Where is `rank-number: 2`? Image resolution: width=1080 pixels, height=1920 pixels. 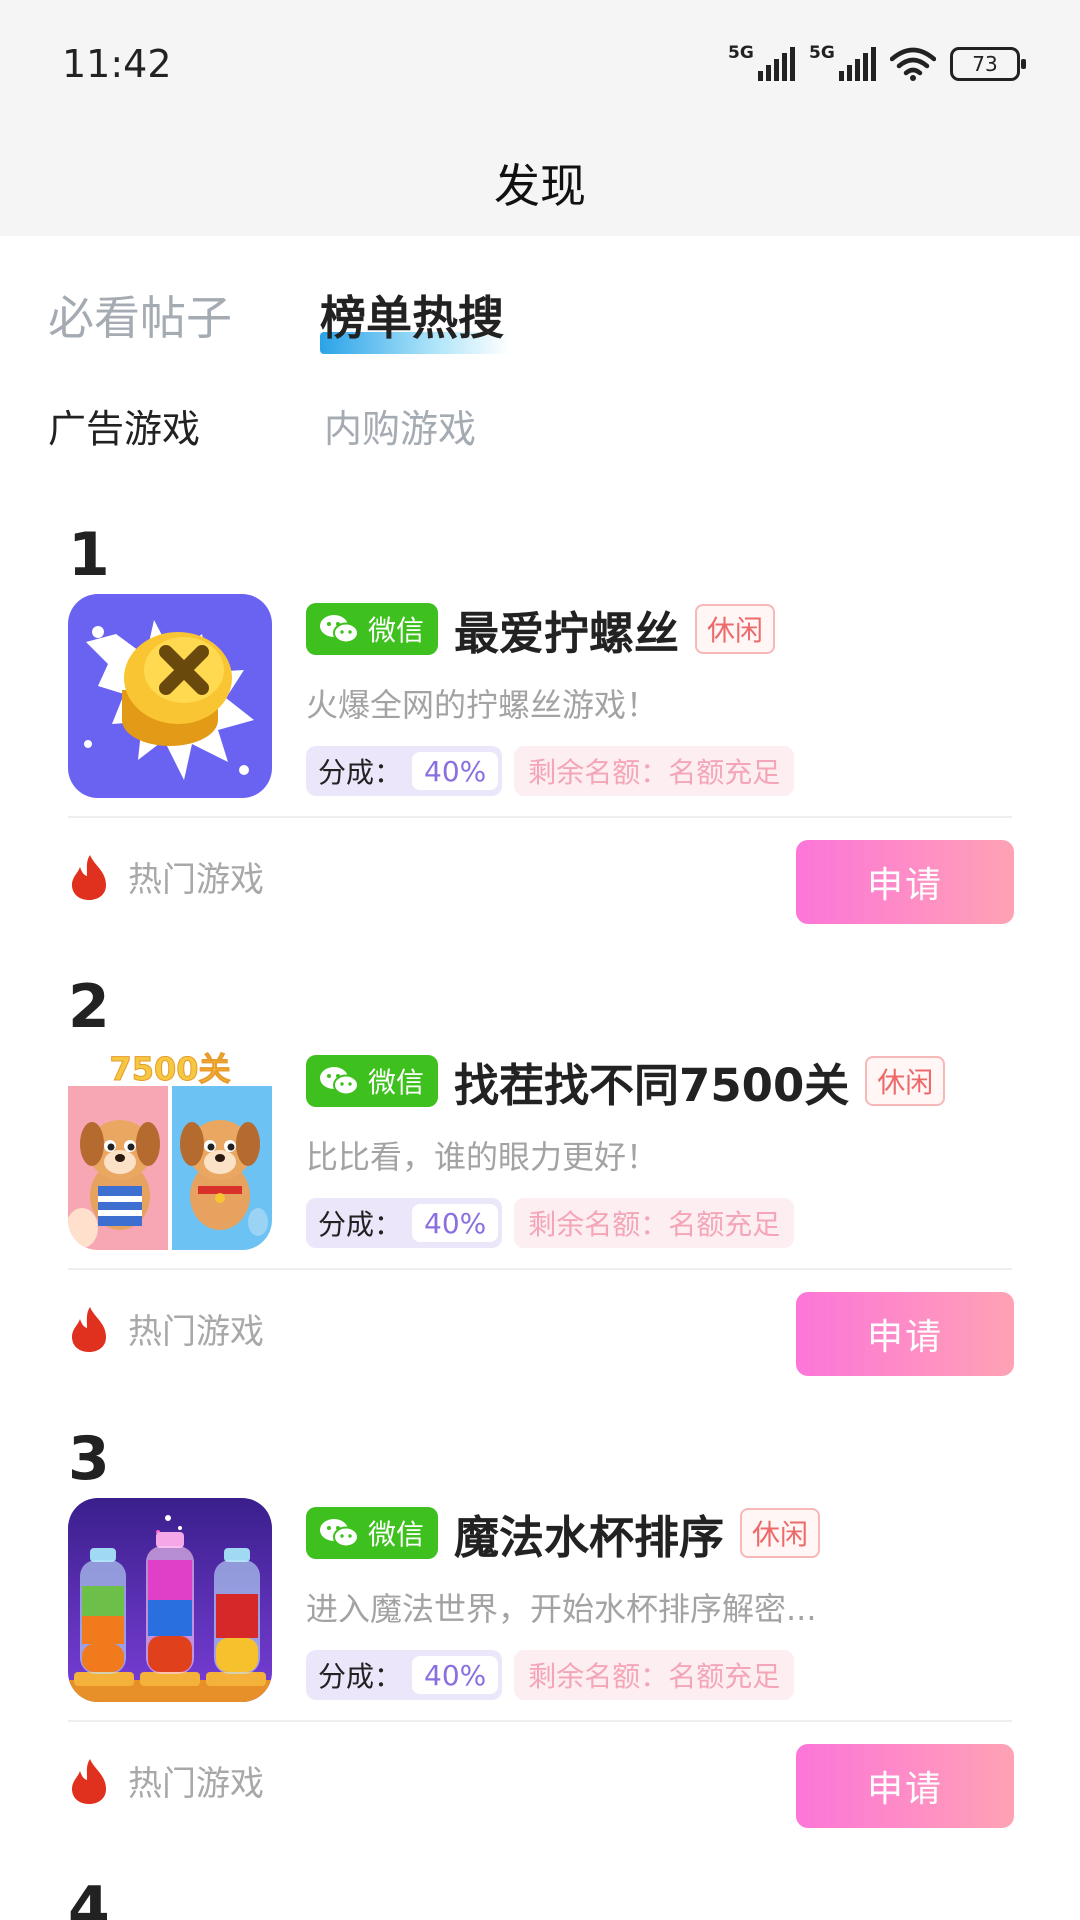 rank-number: 2 is located at coordinates (89, 1007).